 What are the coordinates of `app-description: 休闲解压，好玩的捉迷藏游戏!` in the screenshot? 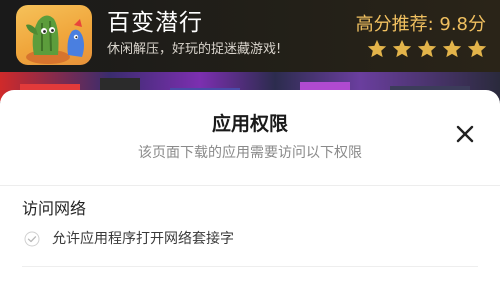 It's located at (194, 49).